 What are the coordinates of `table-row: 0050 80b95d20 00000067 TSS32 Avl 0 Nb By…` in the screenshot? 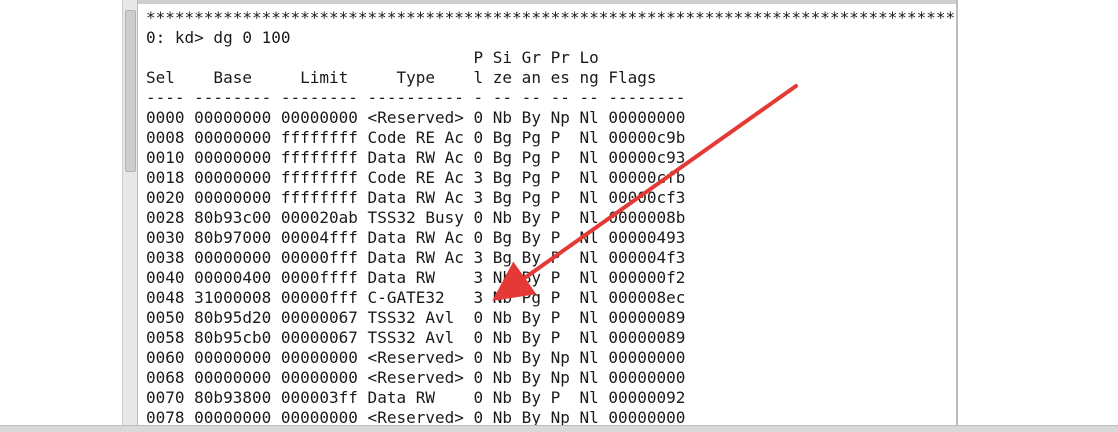 It's located at (416, 317).